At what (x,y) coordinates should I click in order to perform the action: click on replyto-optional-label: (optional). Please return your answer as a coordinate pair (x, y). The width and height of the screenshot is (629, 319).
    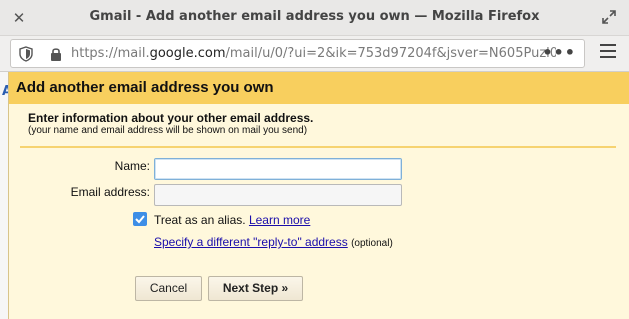
    Looking at the image, I should click on (372, 243).